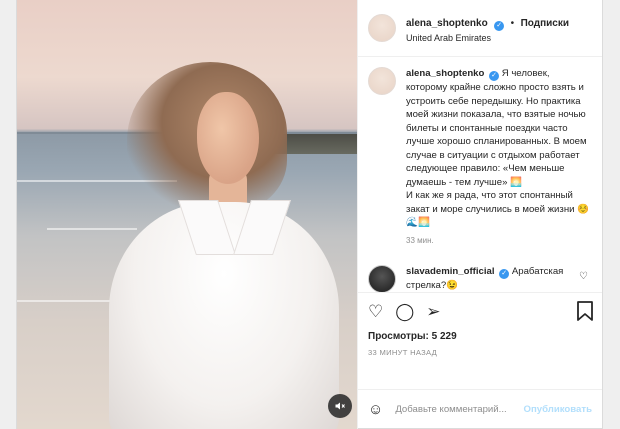 The image size is (620, 429). I want to click on emoji-icon: ☺, so click(375, 409).